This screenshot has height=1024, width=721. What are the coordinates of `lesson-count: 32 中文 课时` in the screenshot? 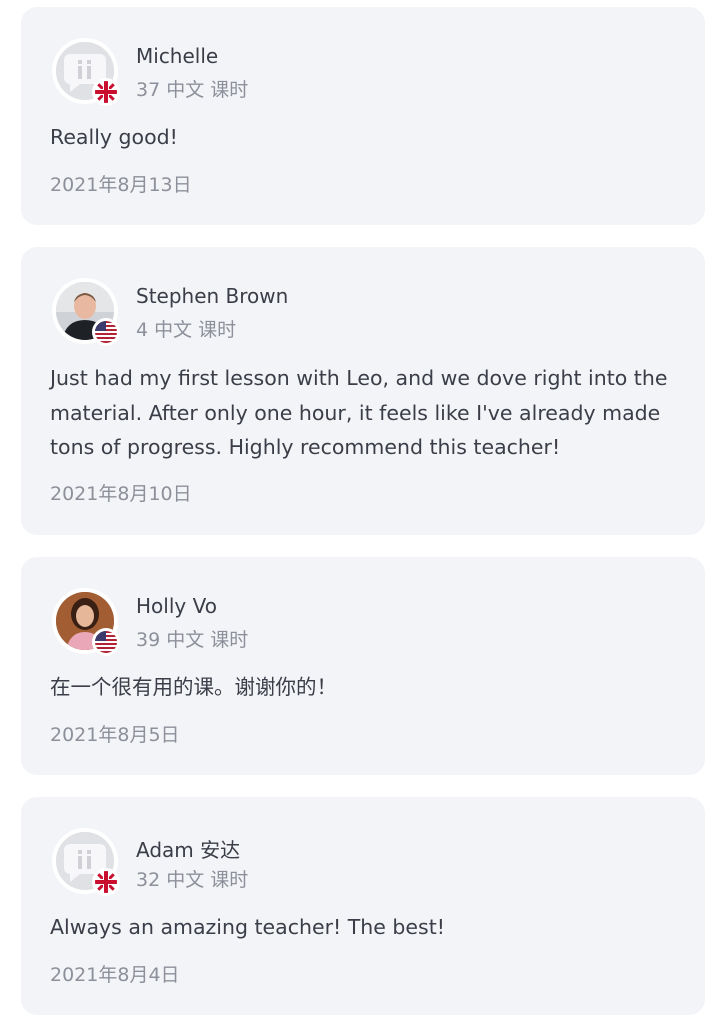 It's located at (192, 880).